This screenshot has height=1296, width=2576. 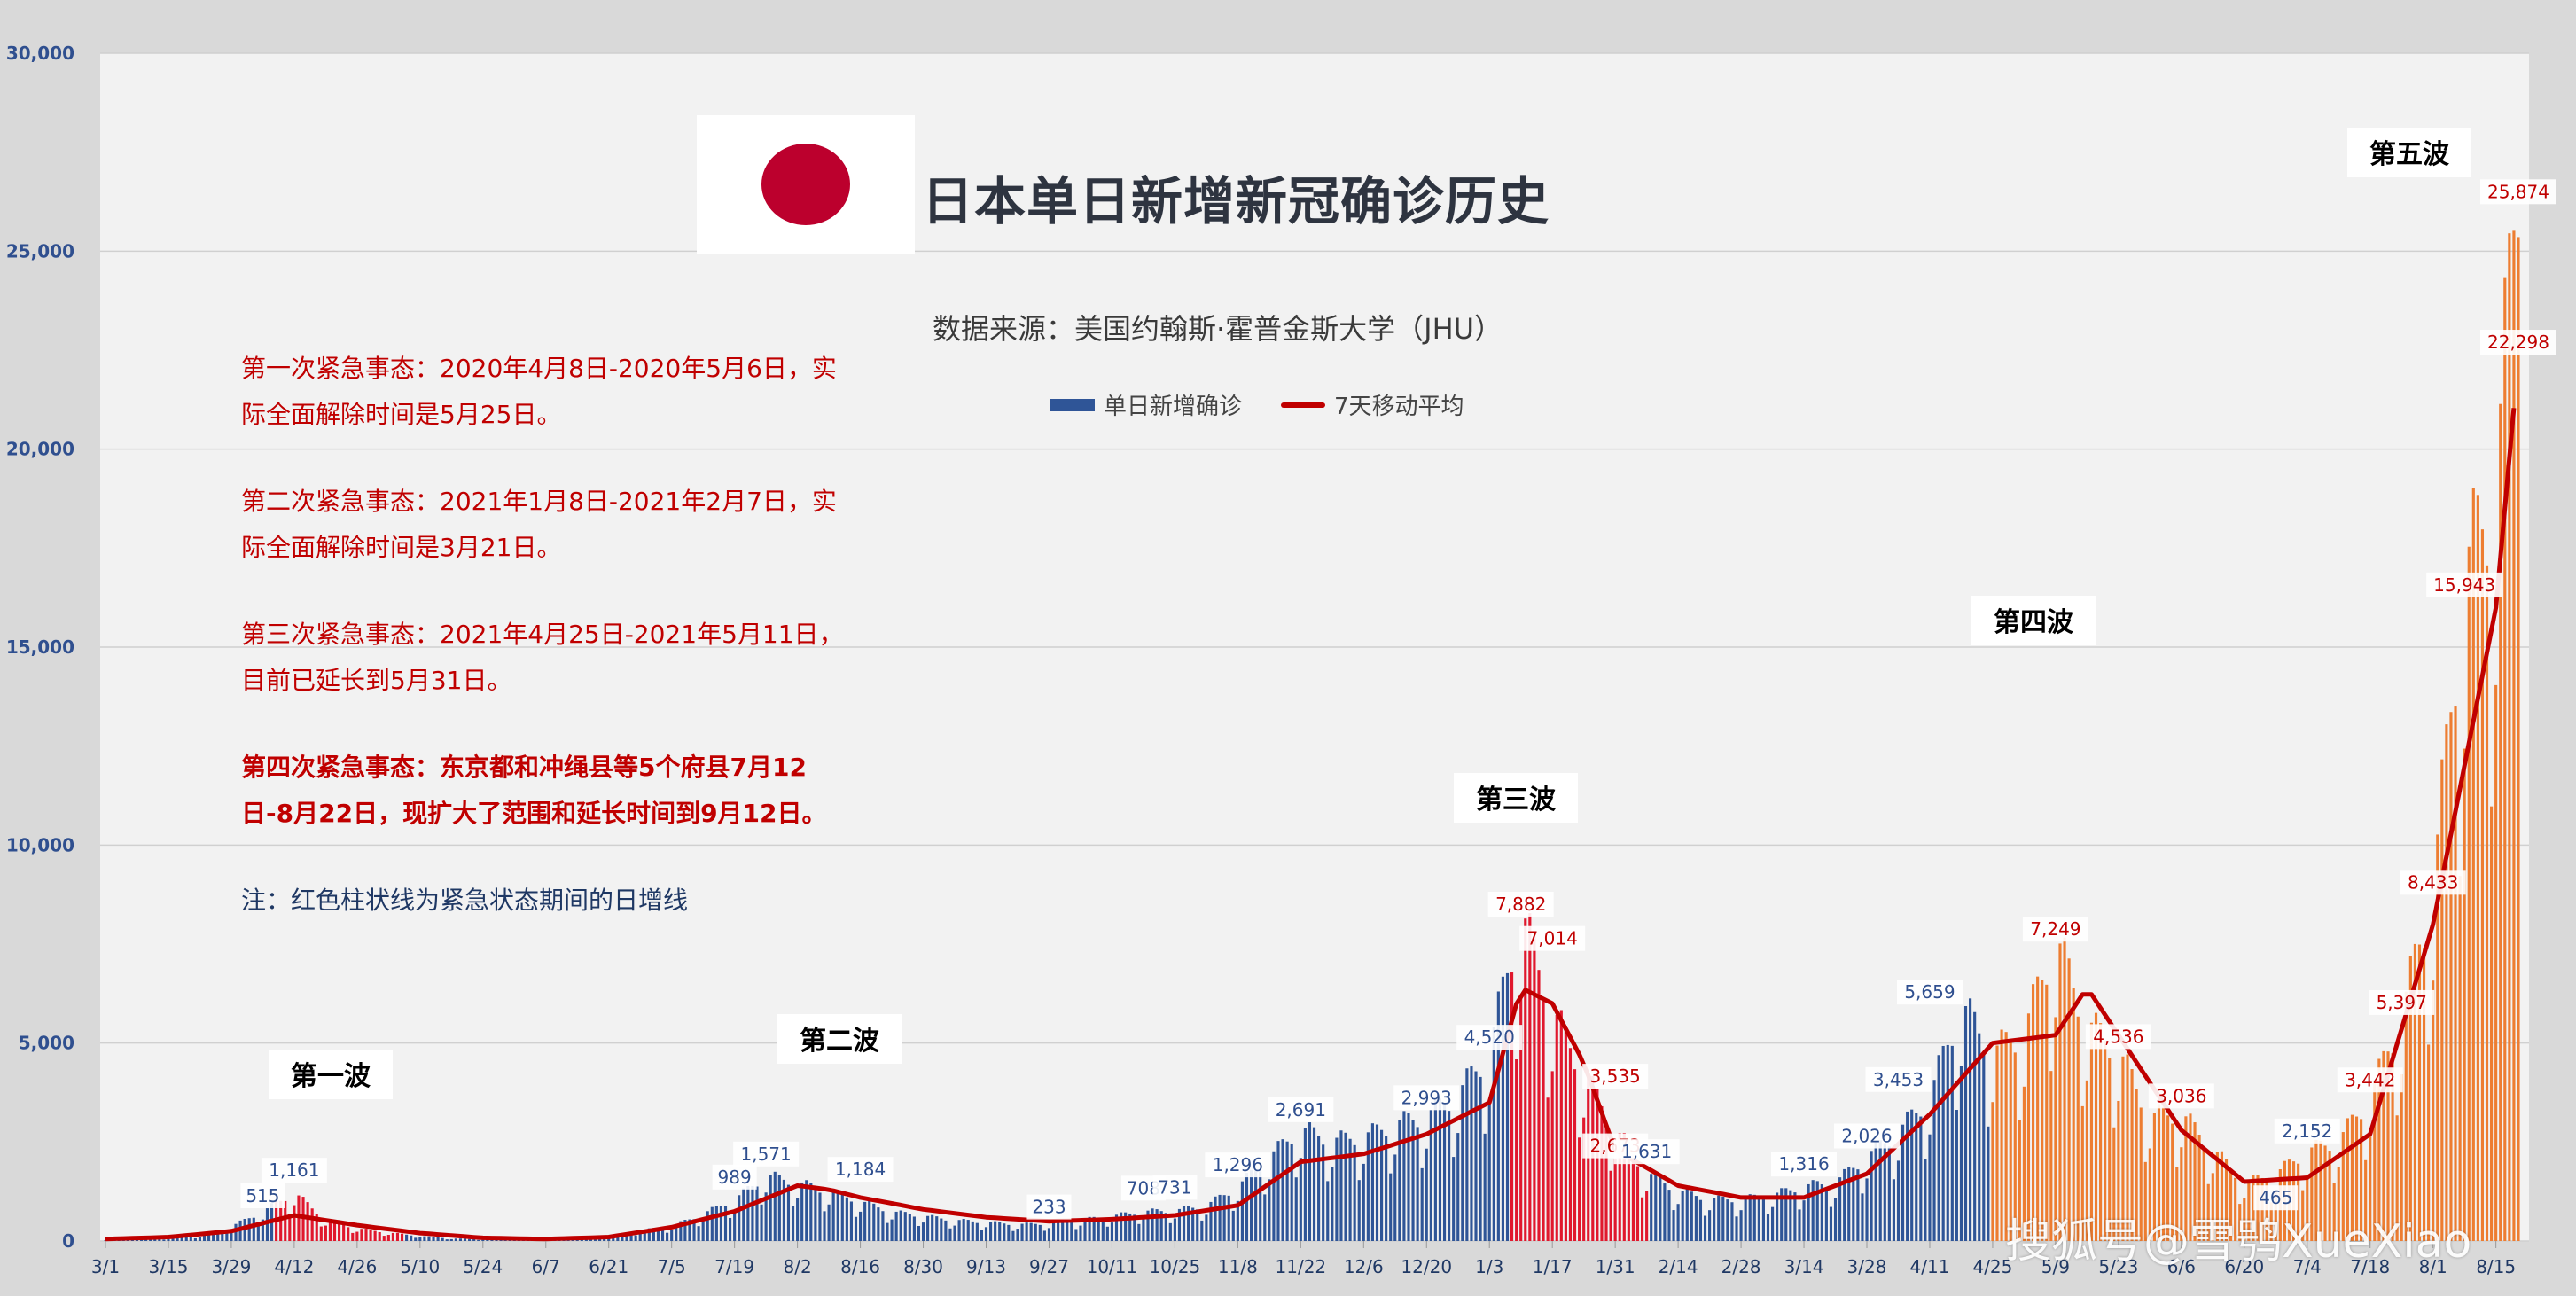 What do you see at coordinates (1399, 407) in the screenshot?
I see `legend-line-label: 7天移动平均` at bounding box center [1399, 407].